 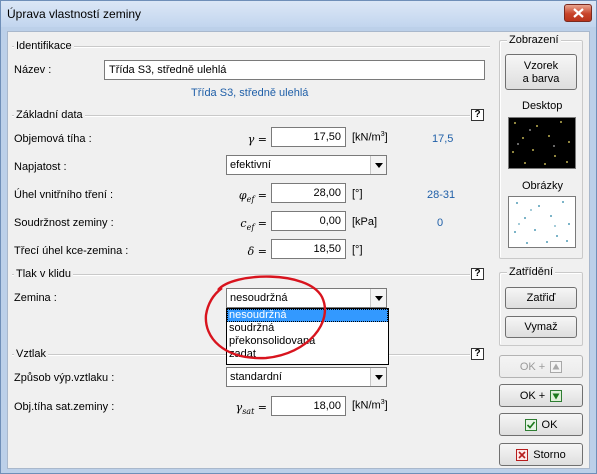 I want to click on checkmark-icon, so click(x=530, y=424).